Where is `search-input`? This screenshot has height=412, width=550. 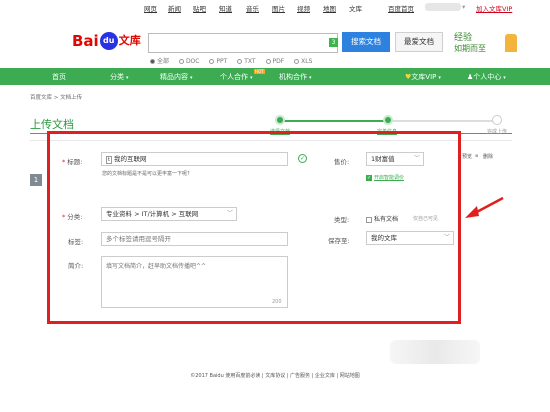 search-input is located at coordinates (243, 43).